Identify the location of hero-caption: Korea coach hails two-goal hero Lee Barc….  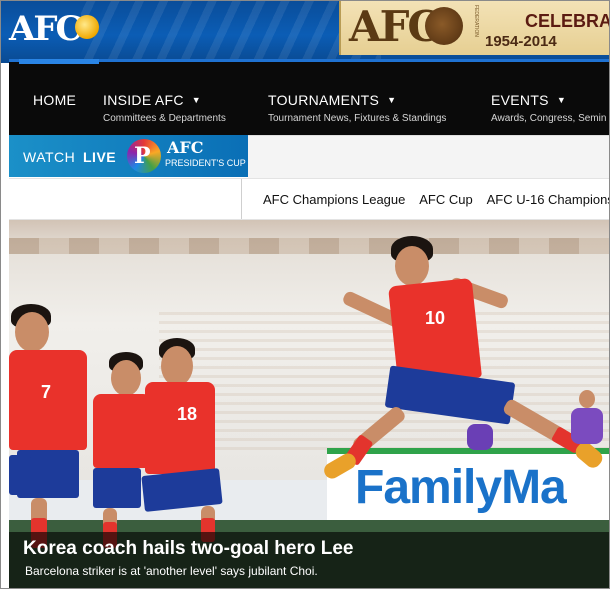
(309, 560).